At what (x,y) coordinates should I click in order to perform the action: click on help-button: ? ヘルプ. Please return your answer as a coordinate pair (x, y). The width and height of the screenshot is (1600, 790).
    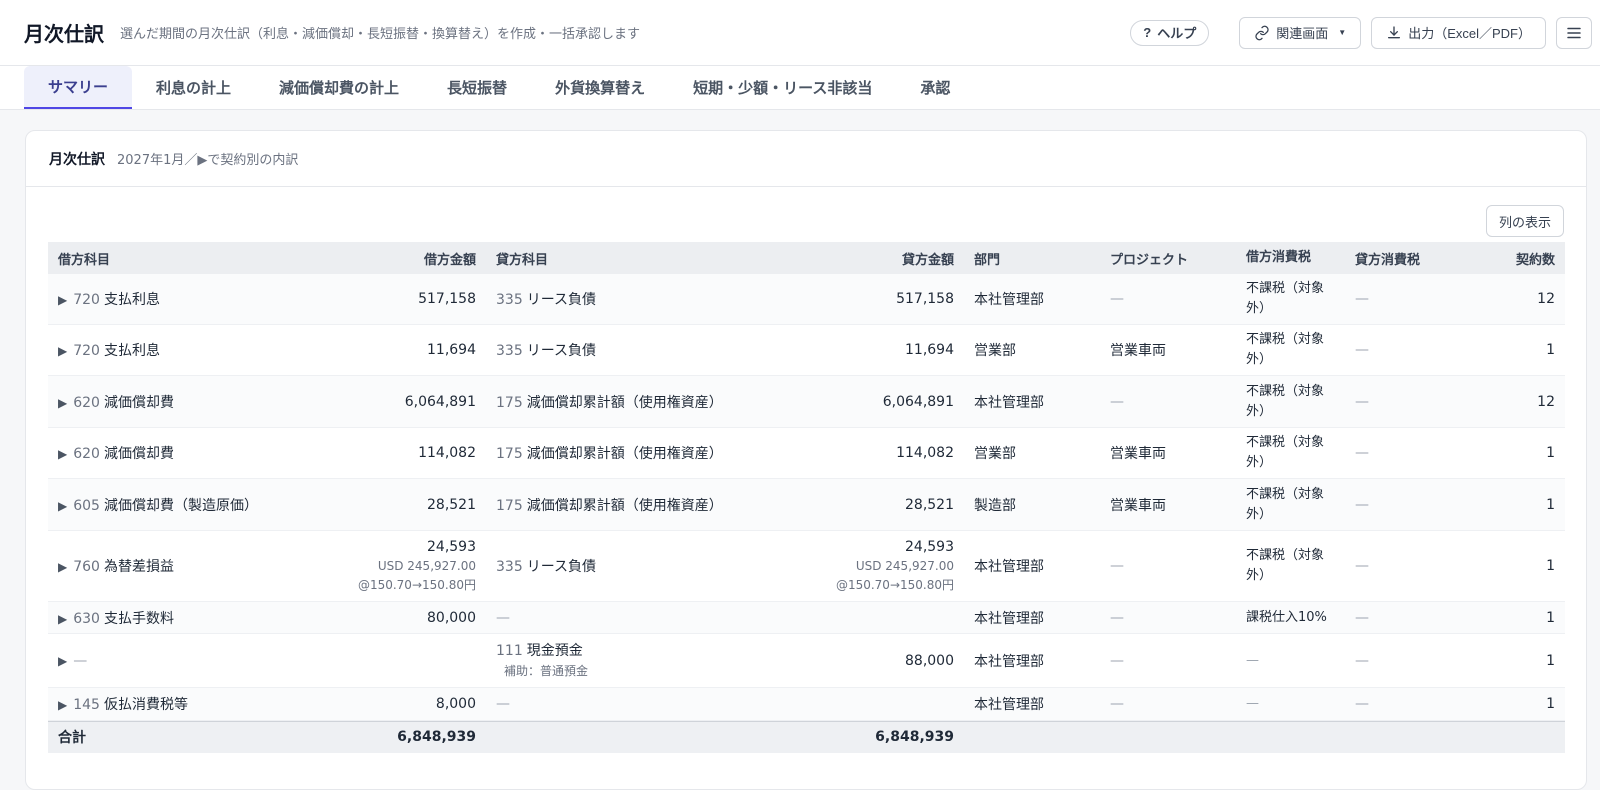
    Looking at the image, I should click on (1170, 32).